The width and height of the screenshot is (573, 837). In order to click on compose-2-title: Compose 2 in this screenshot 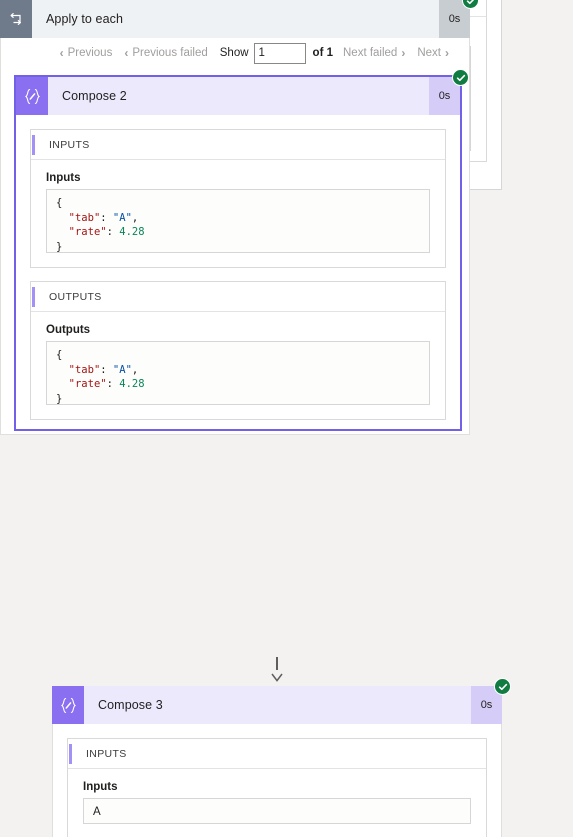, I will do `click(238, 96)`.